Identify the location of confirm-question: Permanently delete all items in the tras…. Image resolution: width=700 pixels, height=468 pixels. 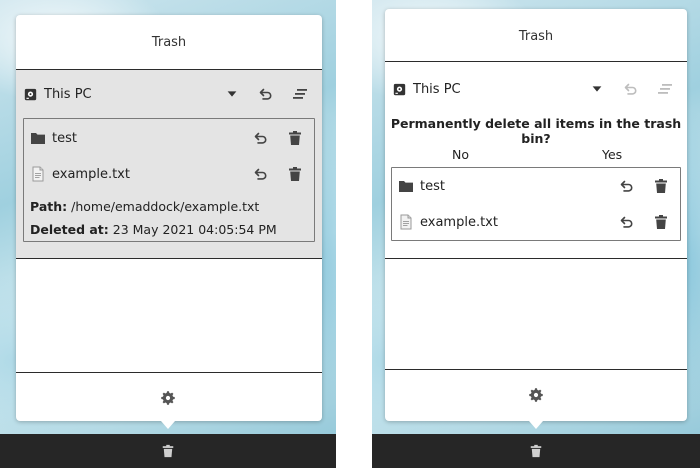
(536, 131).